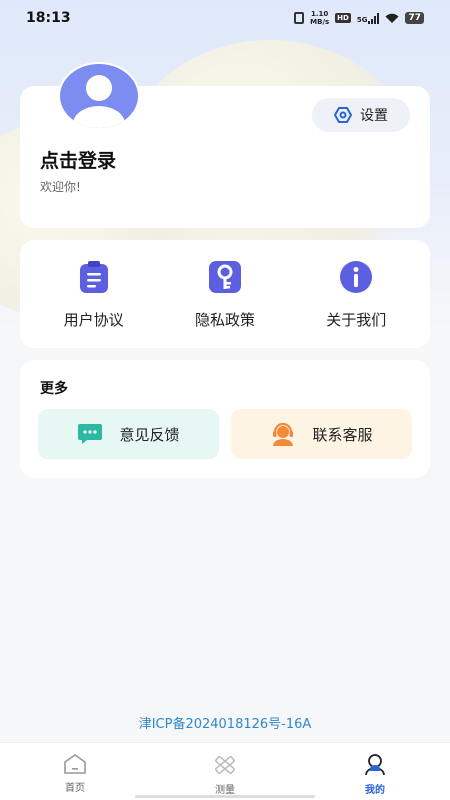 The height and width of the screenshot is (800, 450). What do you see at coordinates (299, 18) in the screenshot?
I see `vibrate-icon` at bounding box center [299, 18].